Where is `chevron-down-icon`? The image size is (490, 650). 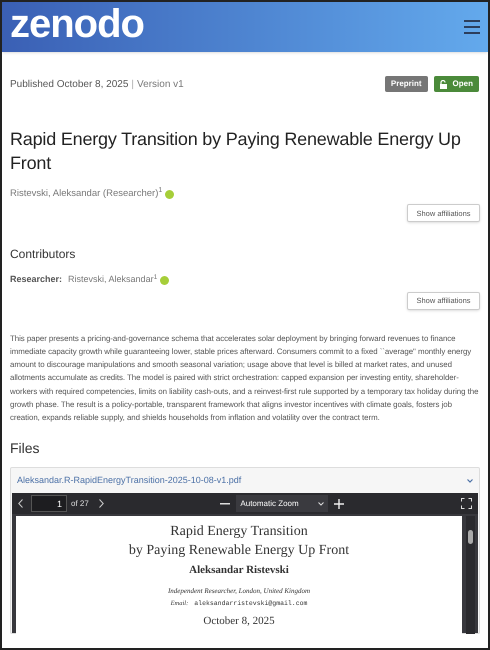
chevron-down-icon is located at coordinates (470, 480).